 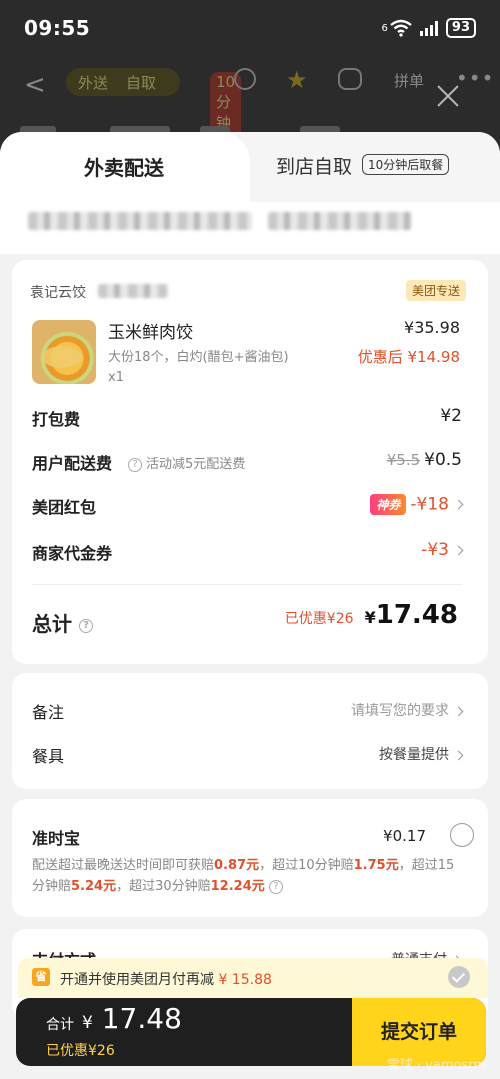 What do you see at coordinates (406, 164) in the screenshot?
I see `tab-pickup-badge: 10分钟后取餐` at bounding box center [406, 164].